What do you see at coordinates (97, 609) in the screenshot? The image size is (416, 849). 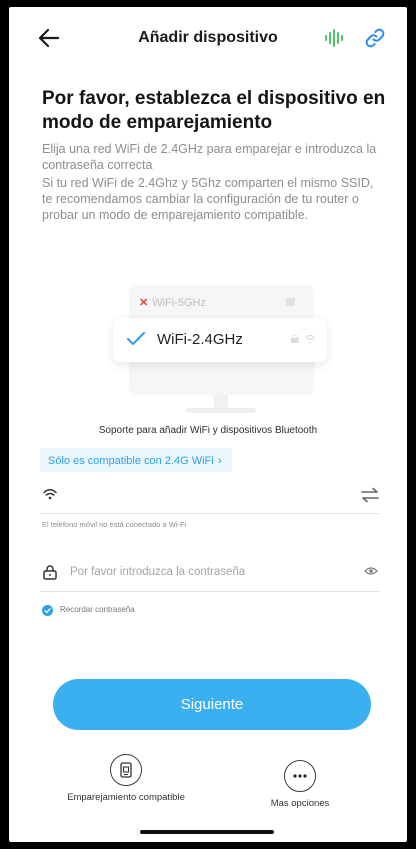 I see `remember-password-label: Recordar contraseña` at bounding box center [97, 609].